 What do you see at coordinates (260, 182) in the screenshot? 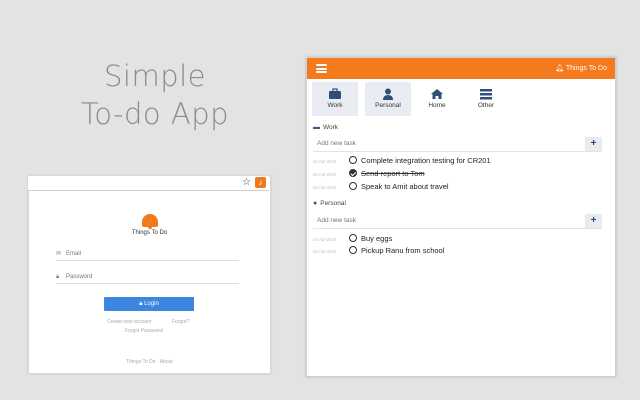
I see `extension-bell-icon: ♪` at bounding box center [260, 182].